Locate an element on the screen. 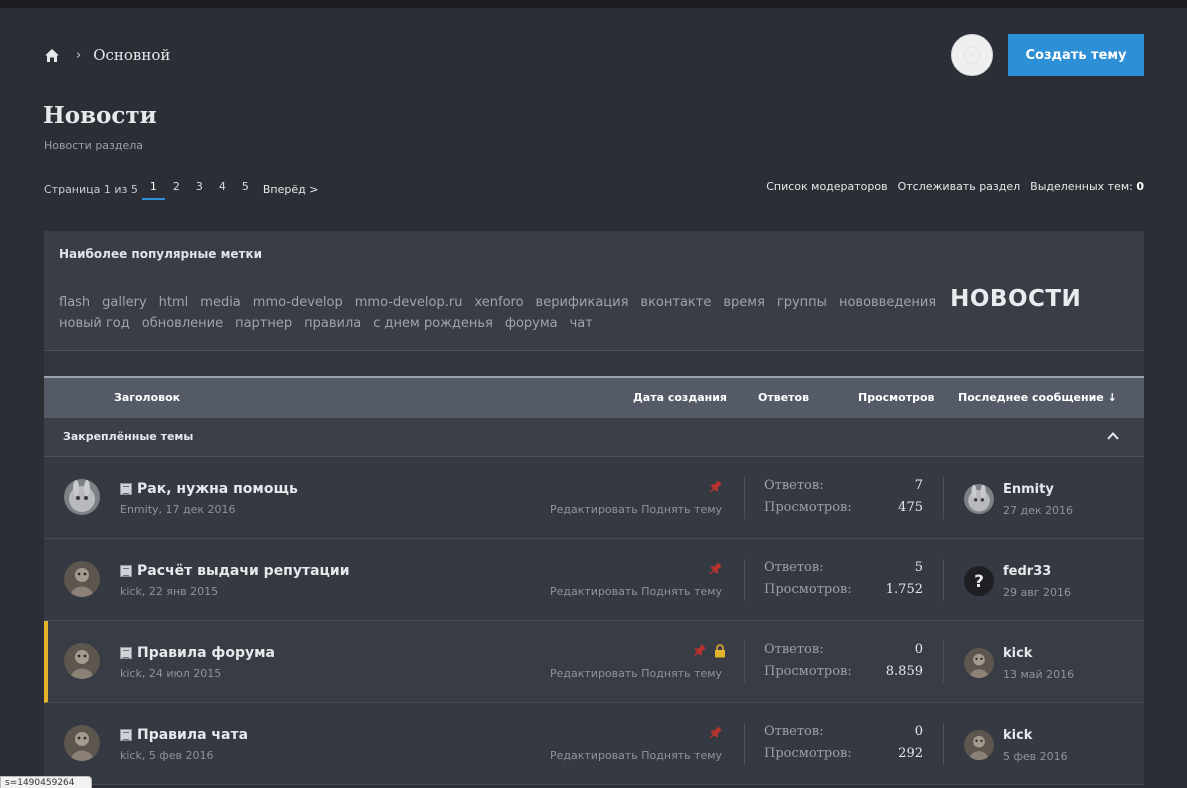 The image size is (1187, 788). tag: media is located at coordinates (220, 302).